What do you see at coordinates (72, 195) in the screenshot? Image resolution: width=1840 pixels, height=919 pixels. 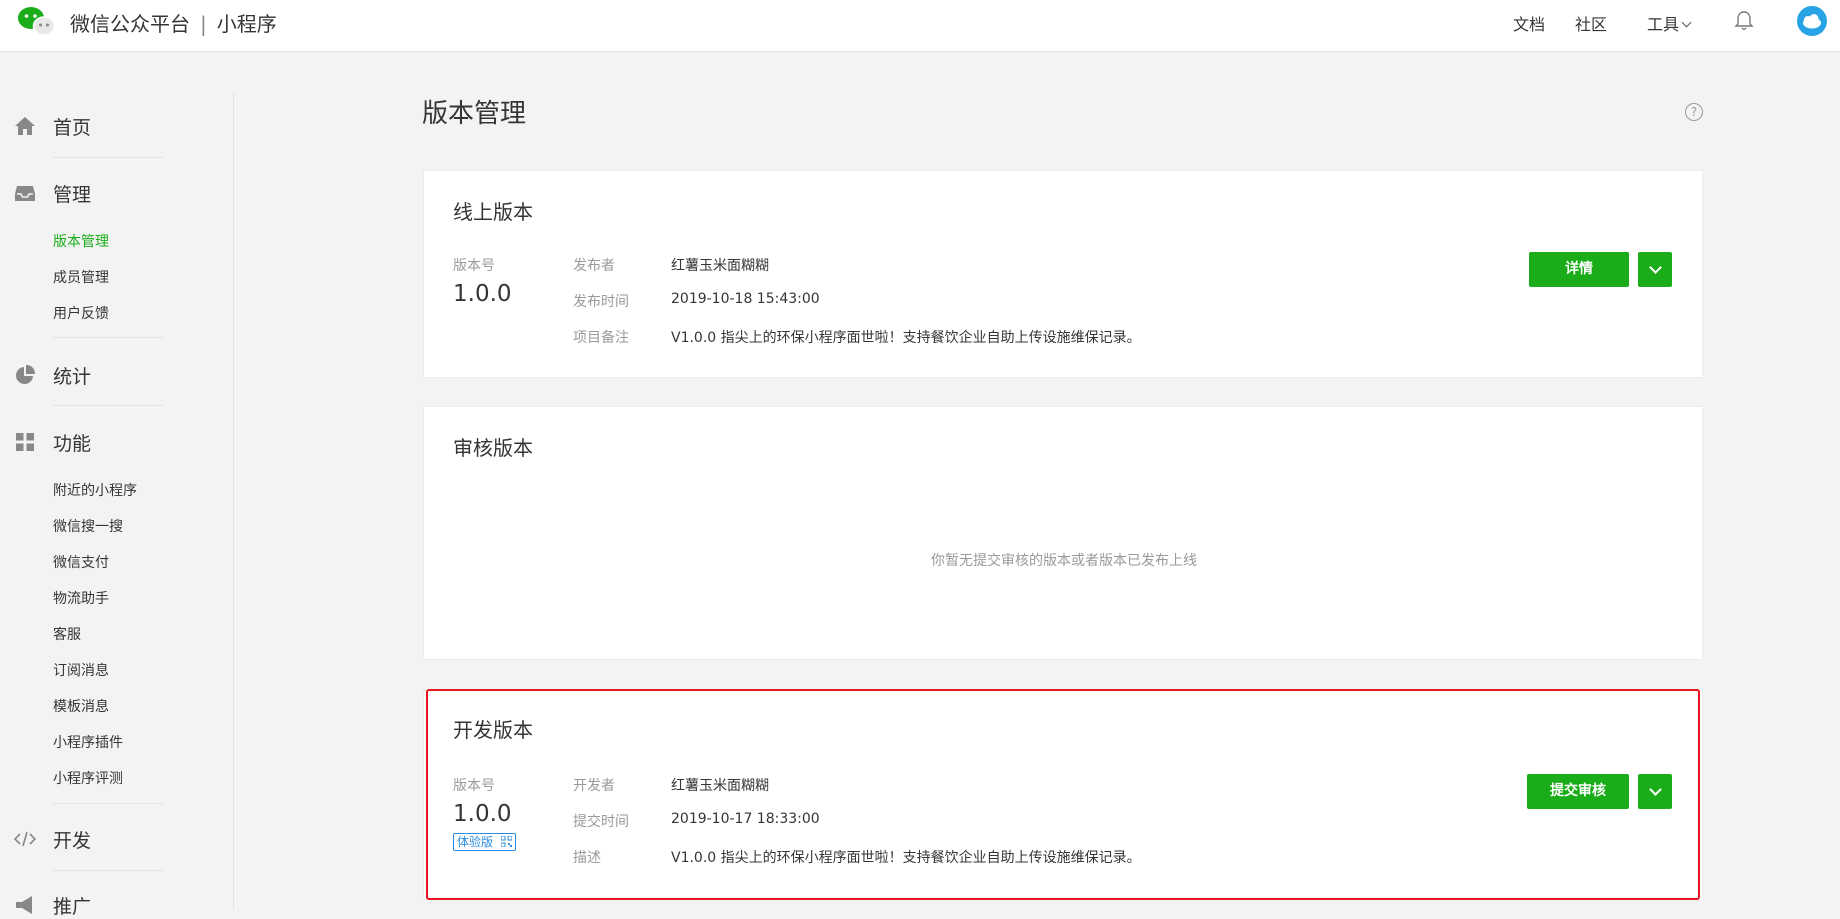 I see `sidebar-item-label: 管理` at bounding box center [72, 195].